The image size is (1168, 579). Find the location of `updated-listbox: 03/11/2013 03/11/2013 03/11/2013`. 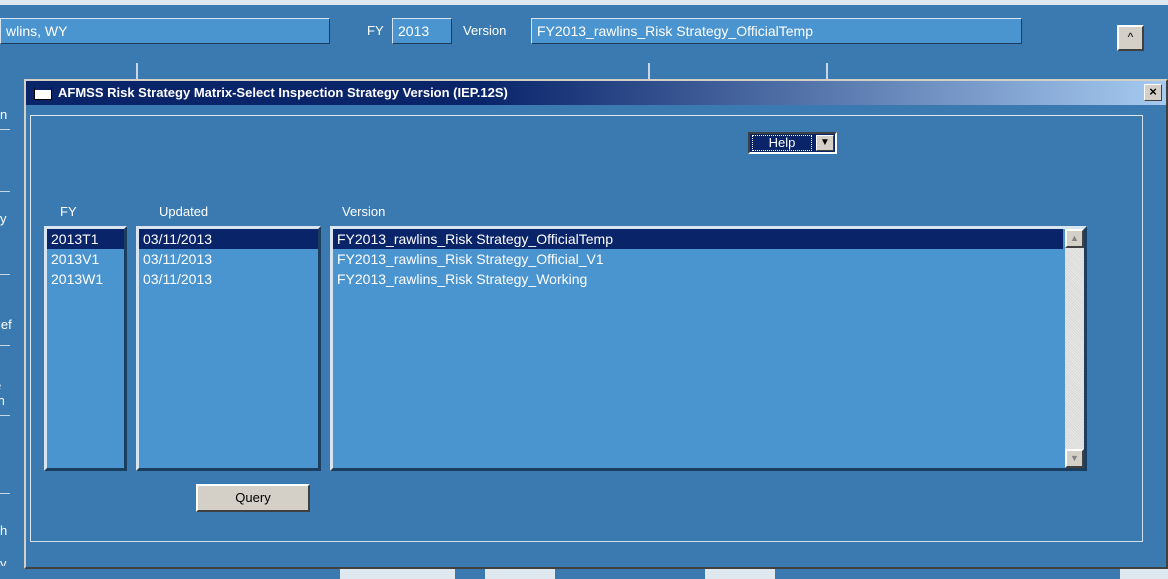

updated-listbox: 03/11/2013 03/11/2013 03/11/2013 is located at coordinates (228, 348).